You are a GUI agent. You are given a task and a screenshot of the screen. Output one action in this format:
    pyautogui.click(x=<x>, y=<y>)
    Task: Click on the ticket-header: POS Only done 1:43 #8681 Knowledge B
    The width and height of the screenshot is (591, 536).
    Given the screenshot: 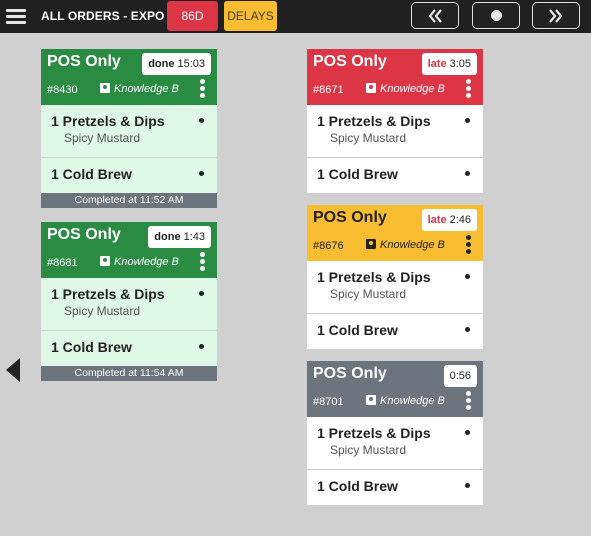 What is the action you would take?
    pyautogui.click(x=129, y=250)
    